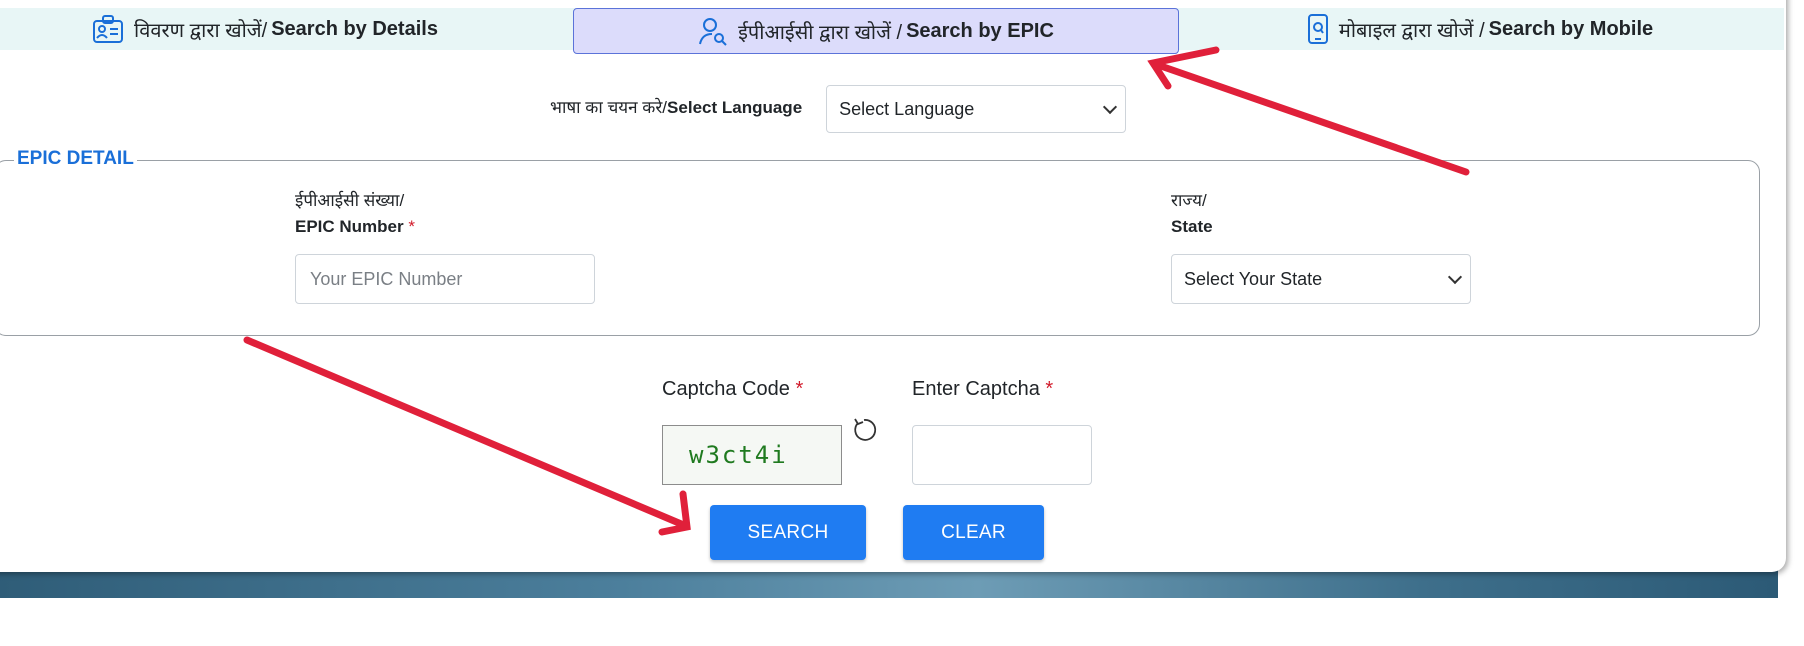  I want to click on captcha-code-label-text: Captcha Code, so click(726, 389).